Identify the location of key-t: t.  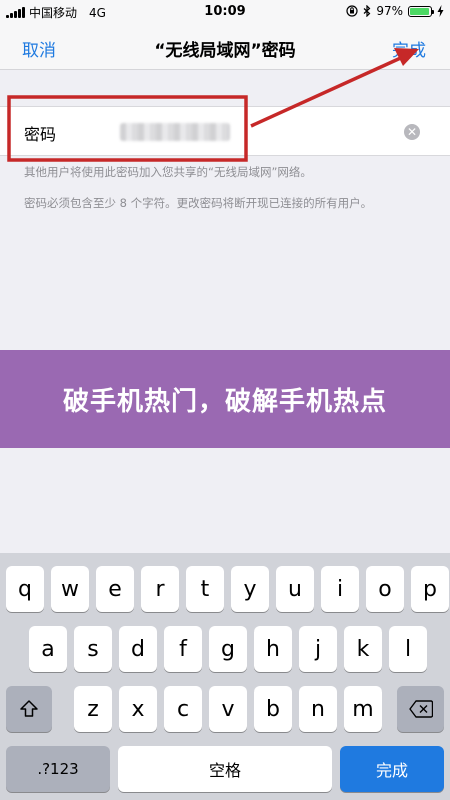
(205, 589).